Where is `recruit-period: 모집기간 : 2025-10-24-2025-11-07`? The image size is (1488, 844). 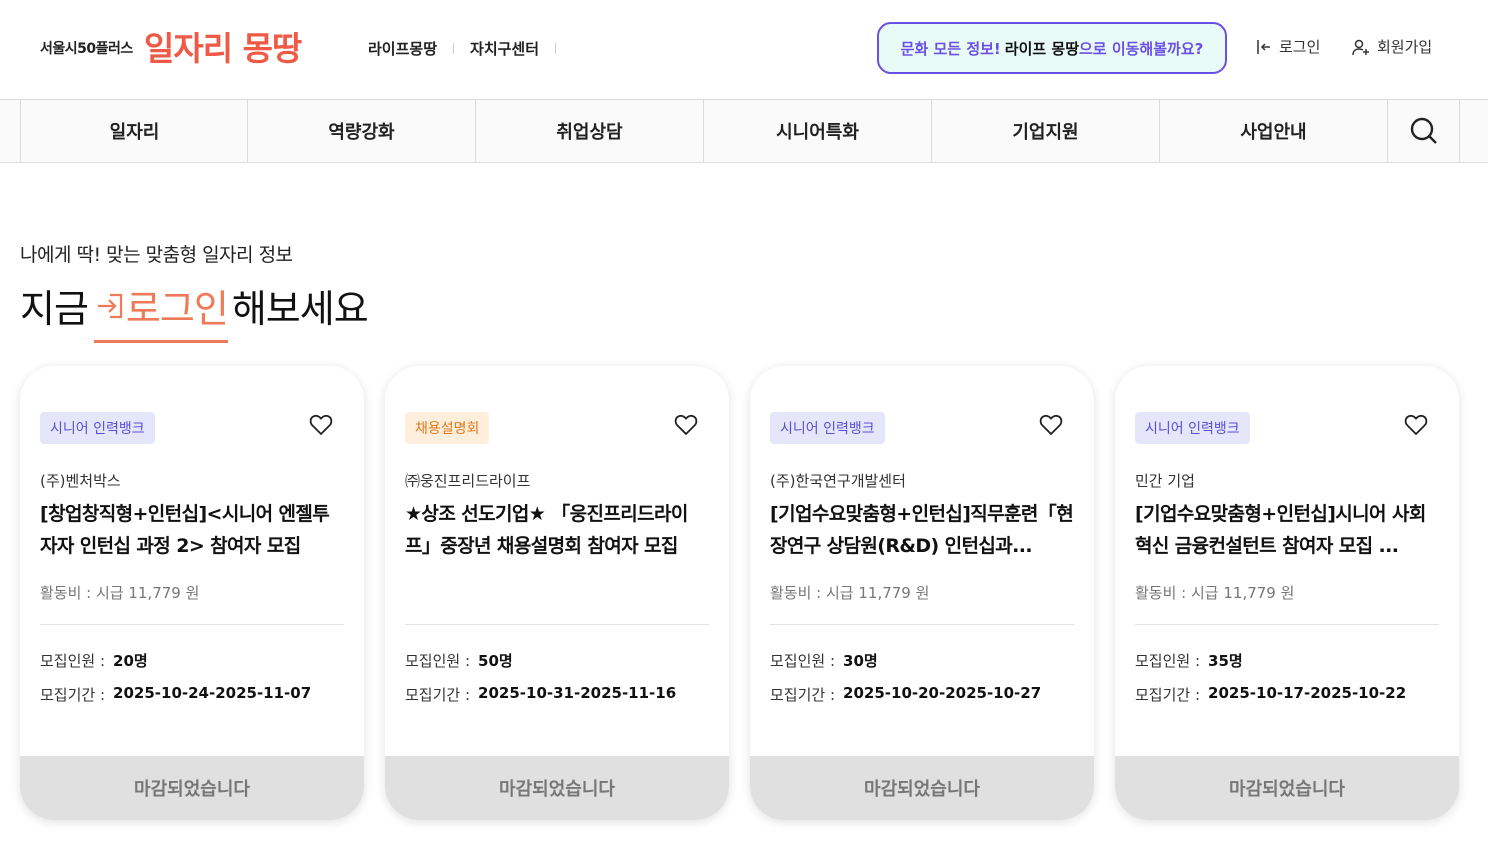
recruit-period: 모집기간 : 2025-10-24-2025-11-07 is located at coordinates (175, 694).